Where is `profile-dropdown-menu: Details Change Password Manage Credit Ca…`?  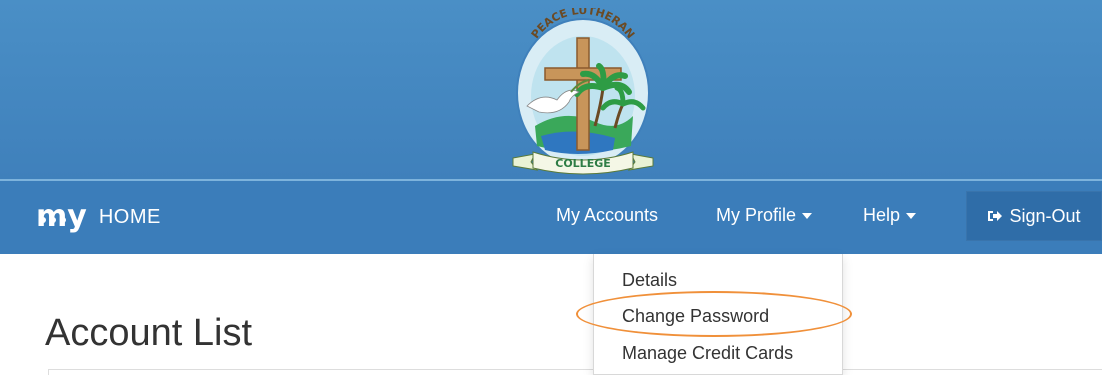 profile-dropdown-menu: Details Change Password Manage Credit Ca… is located at coordinates (718, 314).